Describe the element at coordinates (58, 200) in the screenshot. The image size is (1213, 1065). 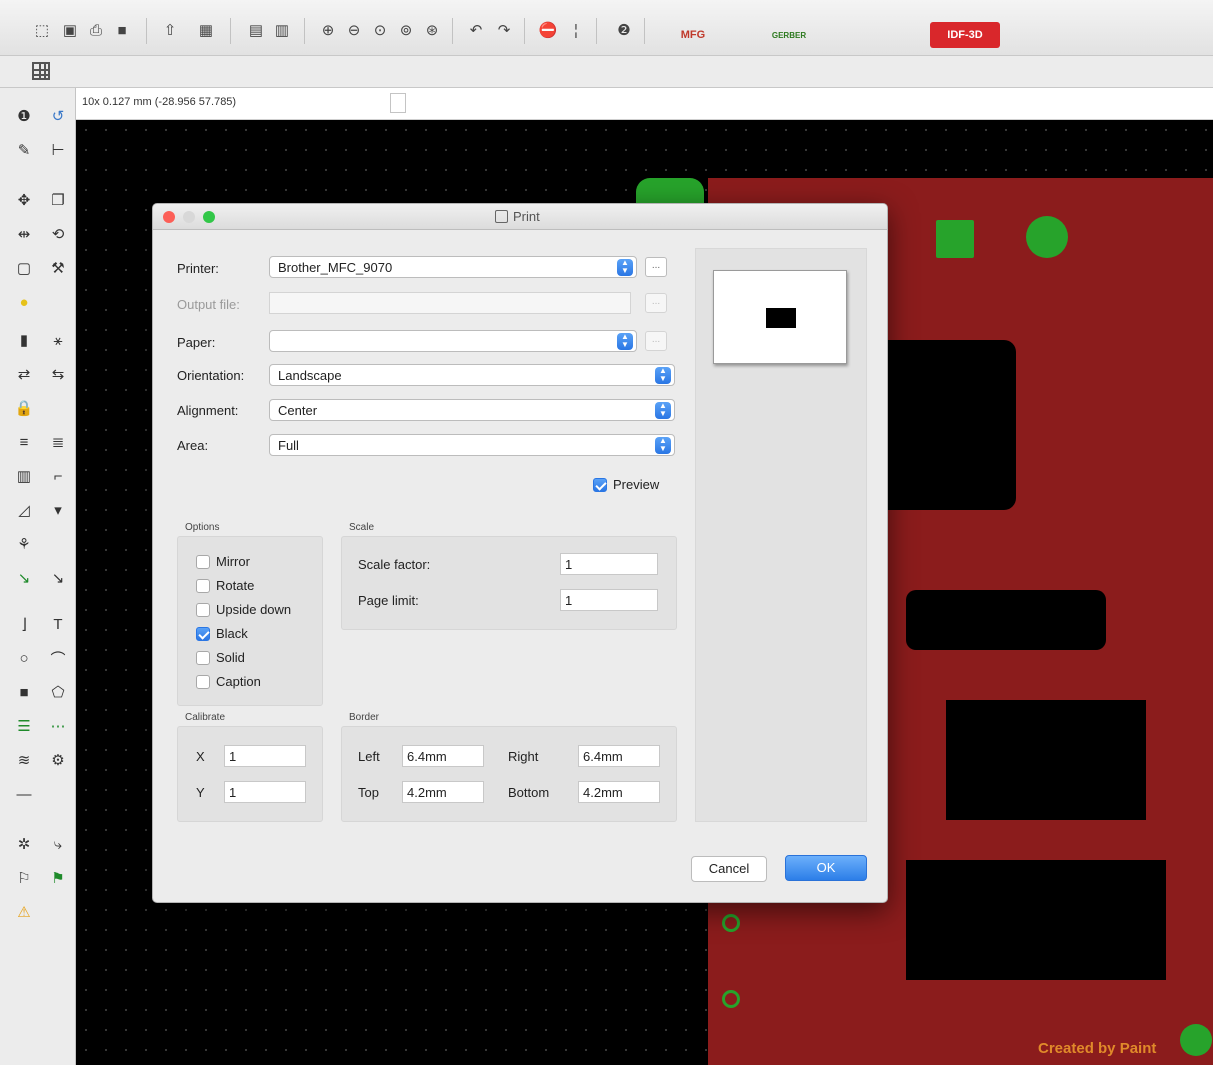
I see `copy-icon: ❐` at that location.